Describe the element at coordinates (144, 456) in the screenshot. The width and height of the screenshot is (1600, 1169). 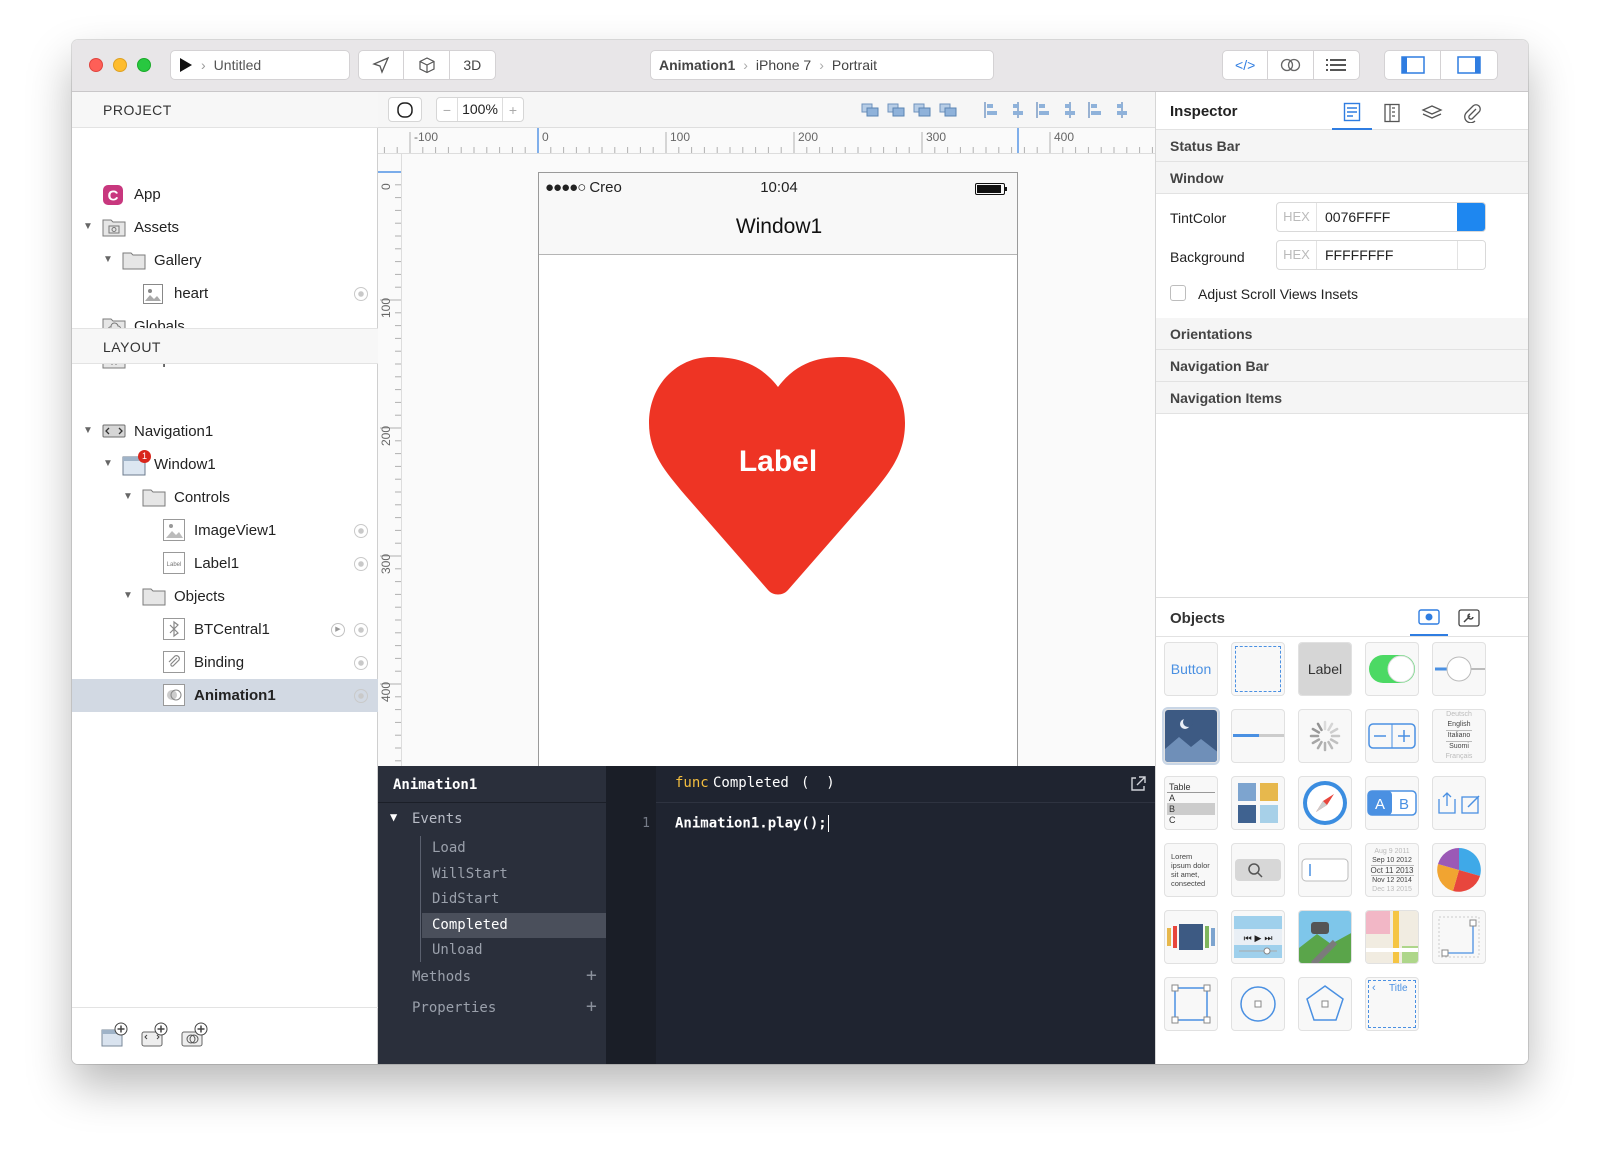
I see `warning-badge: 1` at that location.